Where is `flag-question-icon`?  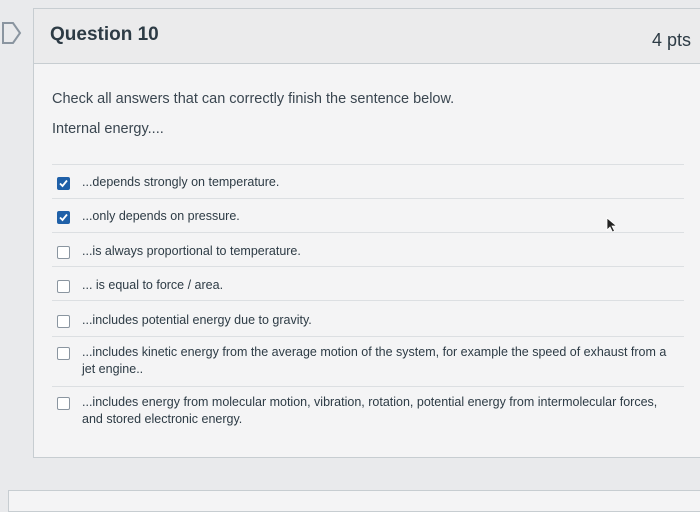 flag-question-icon is located at coordinates (13, 33).